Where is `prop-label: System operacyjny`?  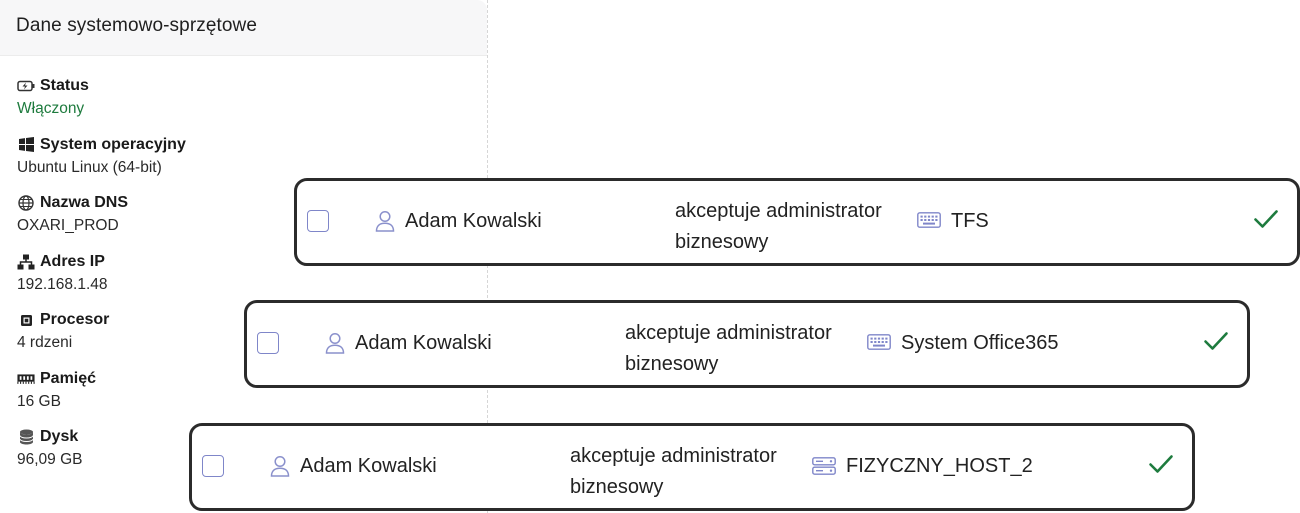
prop-label: System operacyjny is located at coordinates (113, 144).